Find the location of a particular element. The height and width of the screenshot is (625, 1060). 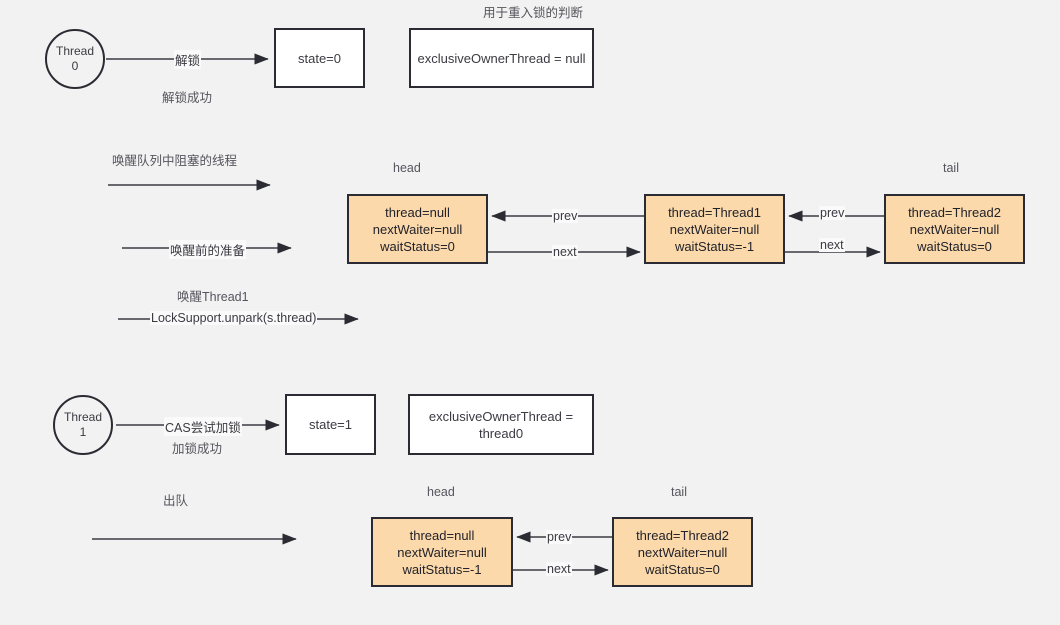

dequeue-head-label: head is located at coordinates (441, 492).